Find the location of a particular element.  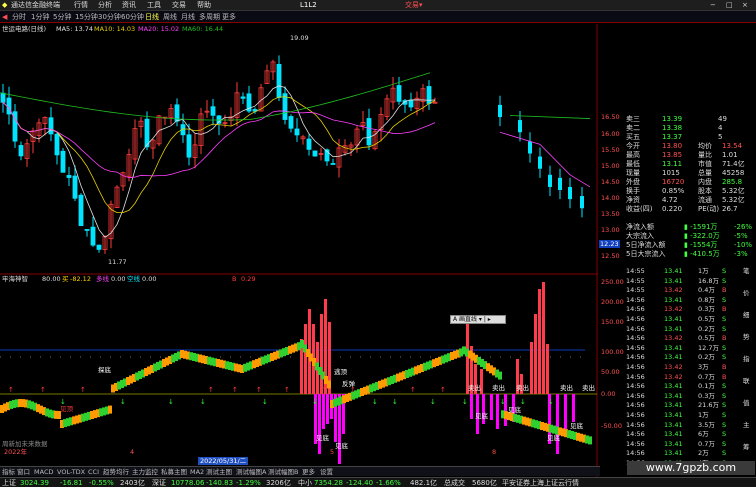

drawing-toolbar: A 画直线 ▾ | ▸ is located at coordinates (478, 319).